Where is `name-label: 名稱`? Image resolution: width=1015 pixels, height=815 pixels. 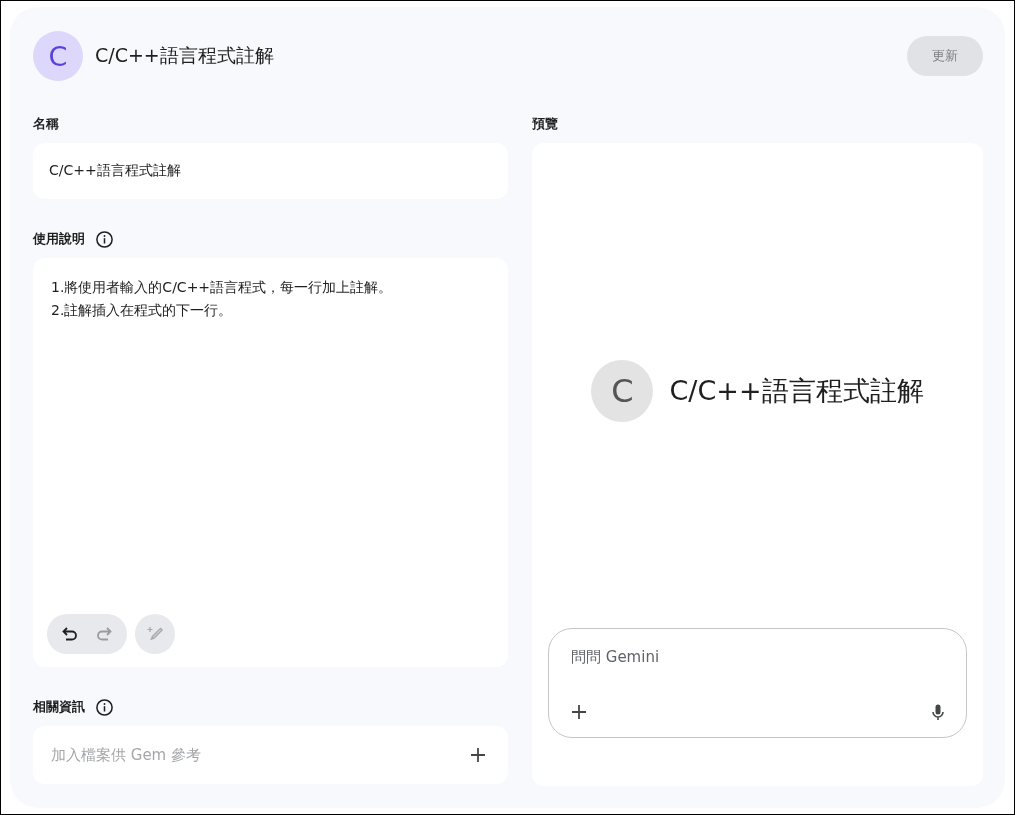
name-label: 名稱 is located at coordinates (46, 124).